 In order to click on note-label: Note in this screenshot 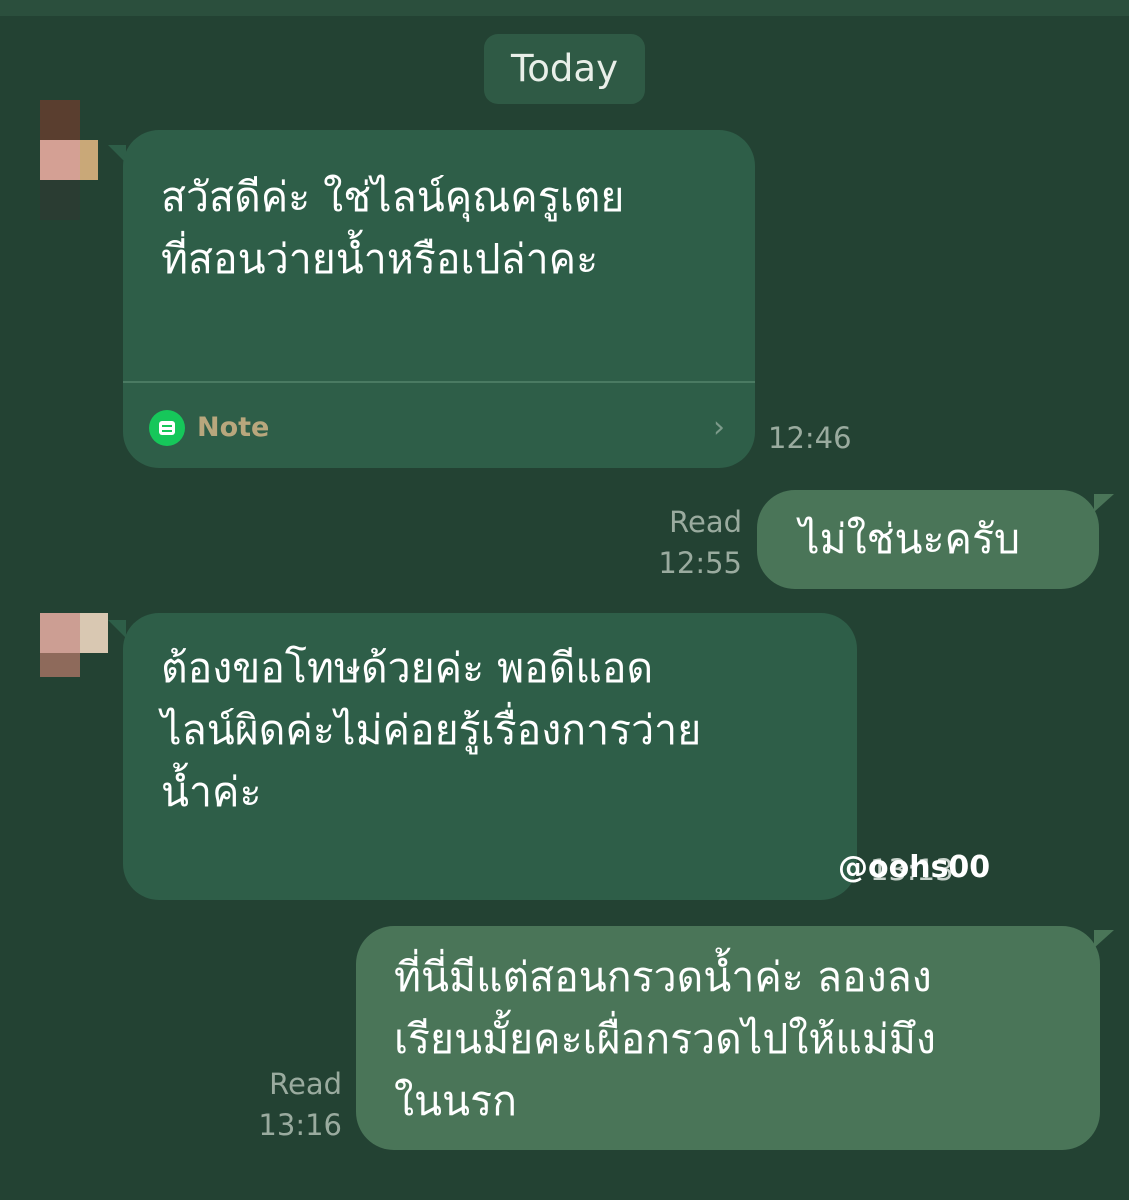, I will do `click(233, 427)`.